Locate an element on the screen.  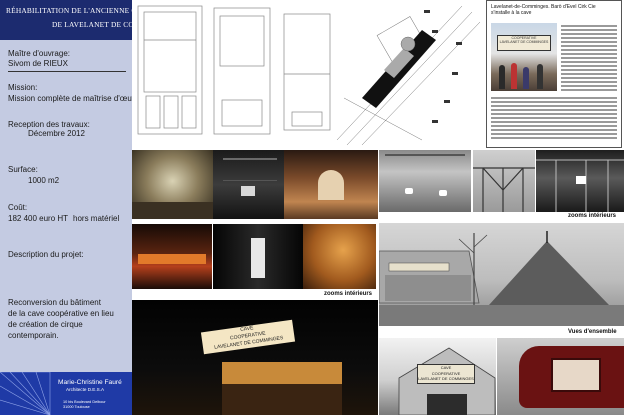
exterior-photo-facade: CAVE COOPERATIVE LAVELANET DE COMMINGES is located at coordinates (437, 376).